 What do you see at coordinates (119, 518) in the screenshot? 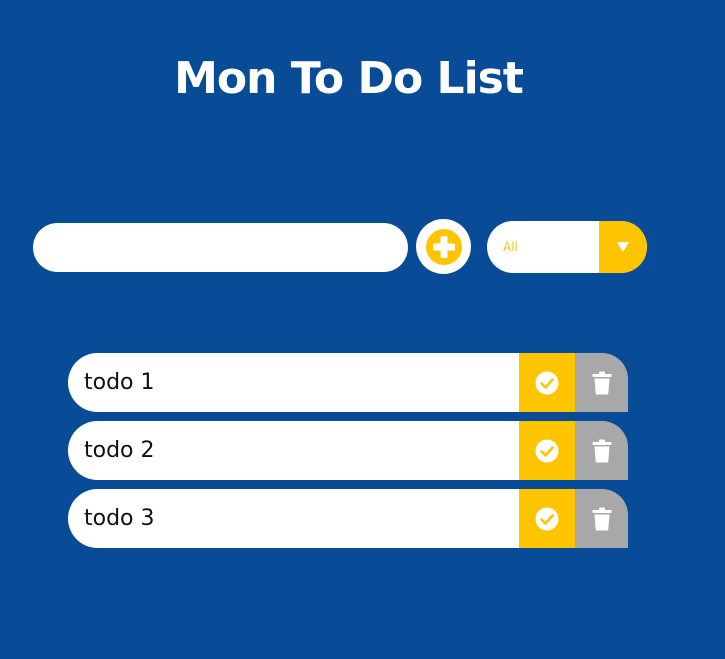
I see `todo-text: todo 3` at bounding box center [119, 518].